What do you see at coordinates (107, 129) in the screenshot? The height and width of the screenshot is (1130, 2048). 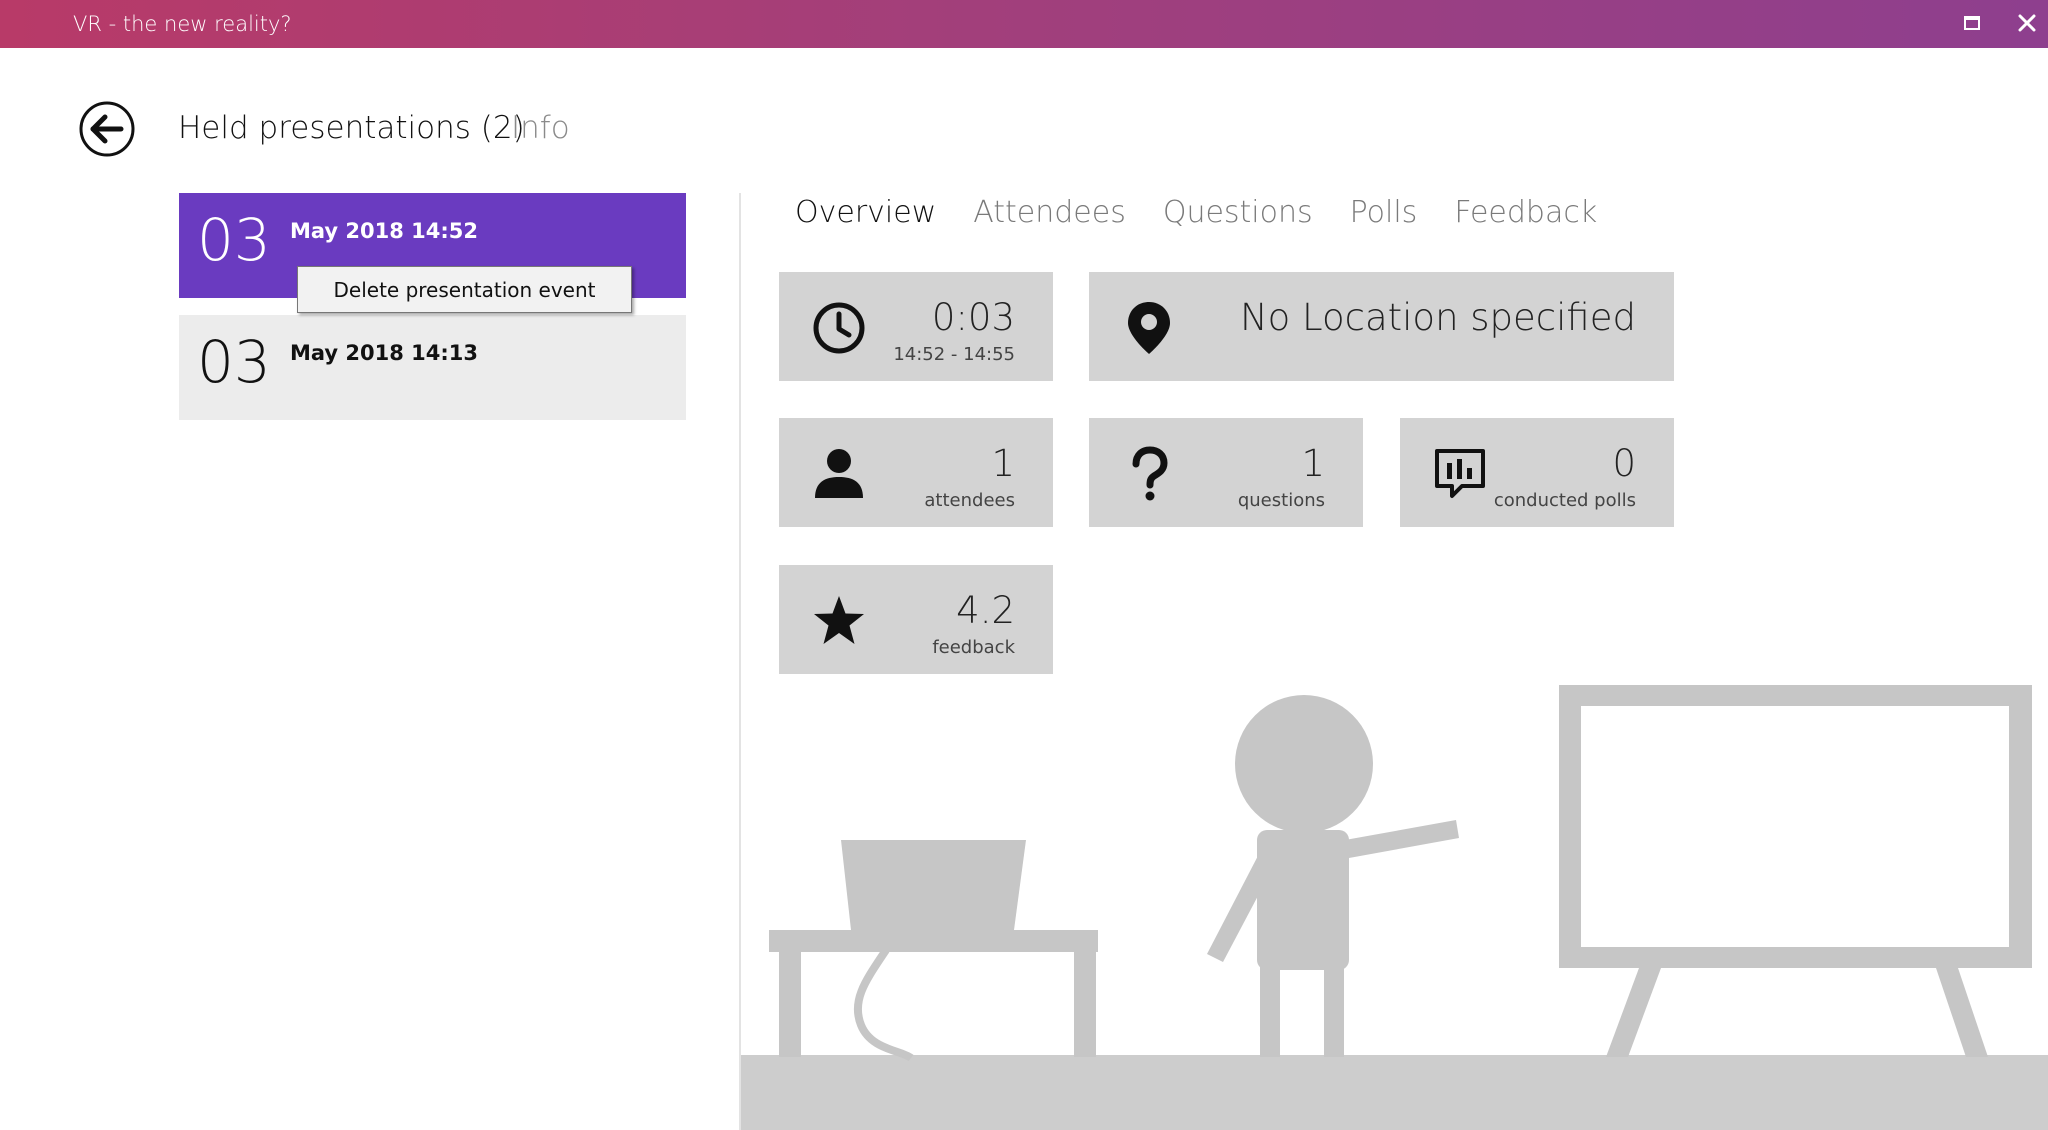 I see `back-arrow-icon` at bounding box center [107, 129].